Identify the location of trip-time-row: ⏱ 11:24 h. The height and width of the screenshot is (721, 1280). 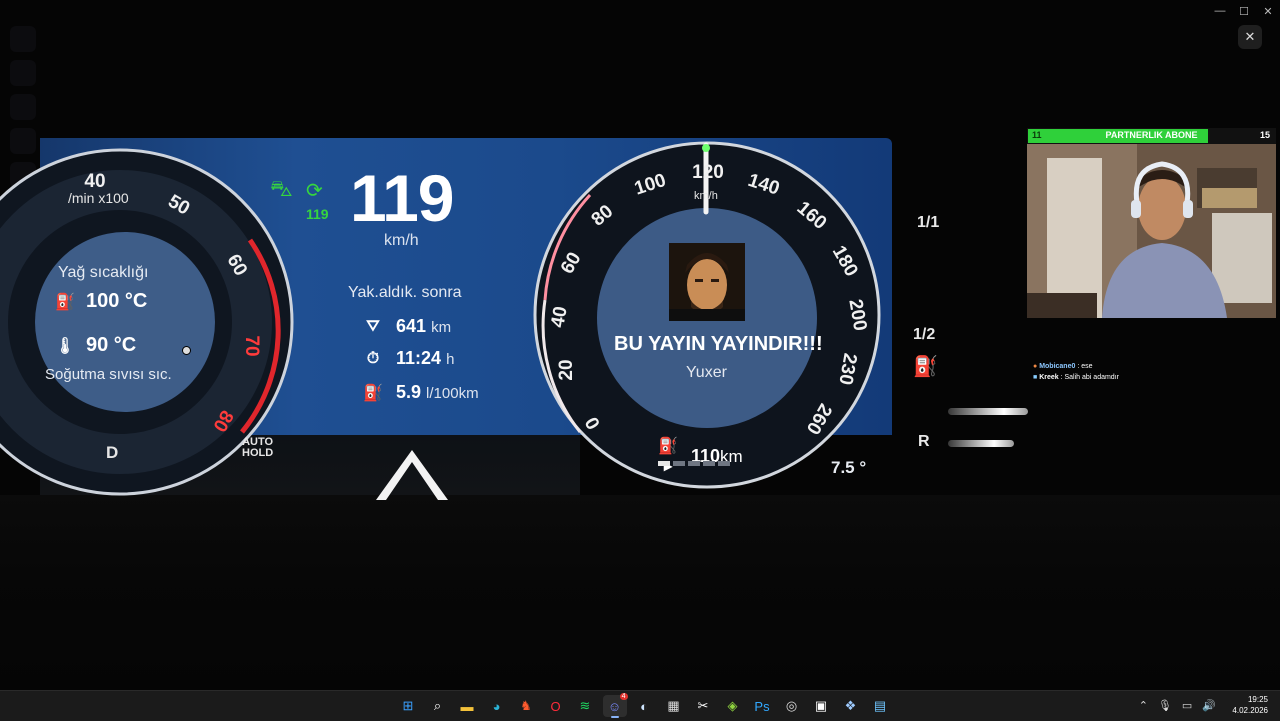
(408, 358).